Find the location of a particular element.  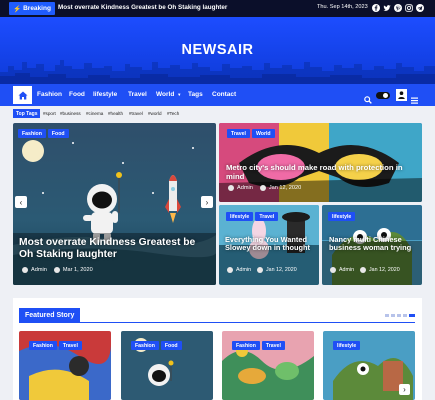

hero-bottom-left-categories: lifestyle Travel is located at coordinates (252, 216).